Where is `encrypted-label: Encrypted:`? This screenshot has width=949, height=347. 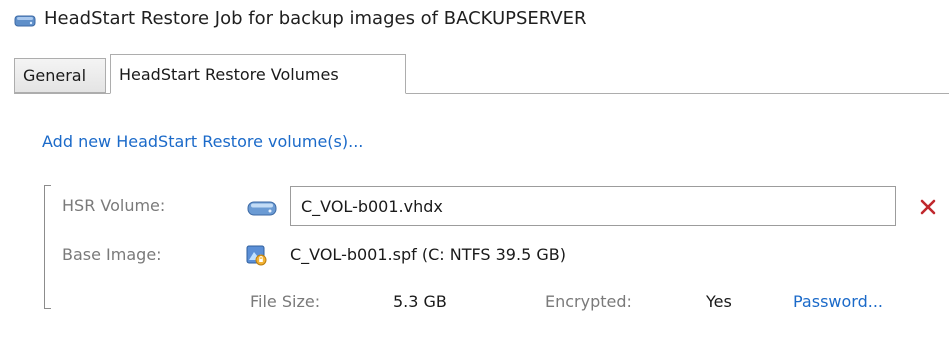
encrypted-label: Encrypted: is located at coordinates (588, 301).